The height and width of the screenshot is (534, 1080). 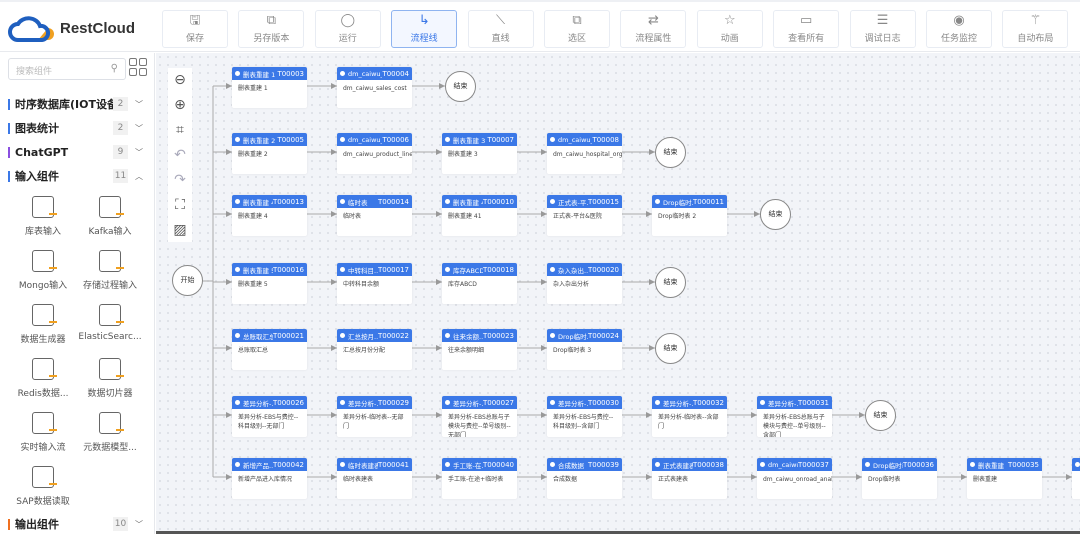 What do you see at coordinates (288, 269) in the screenshot?
I see `node-id: T000016` at bounding box center [288, 269].